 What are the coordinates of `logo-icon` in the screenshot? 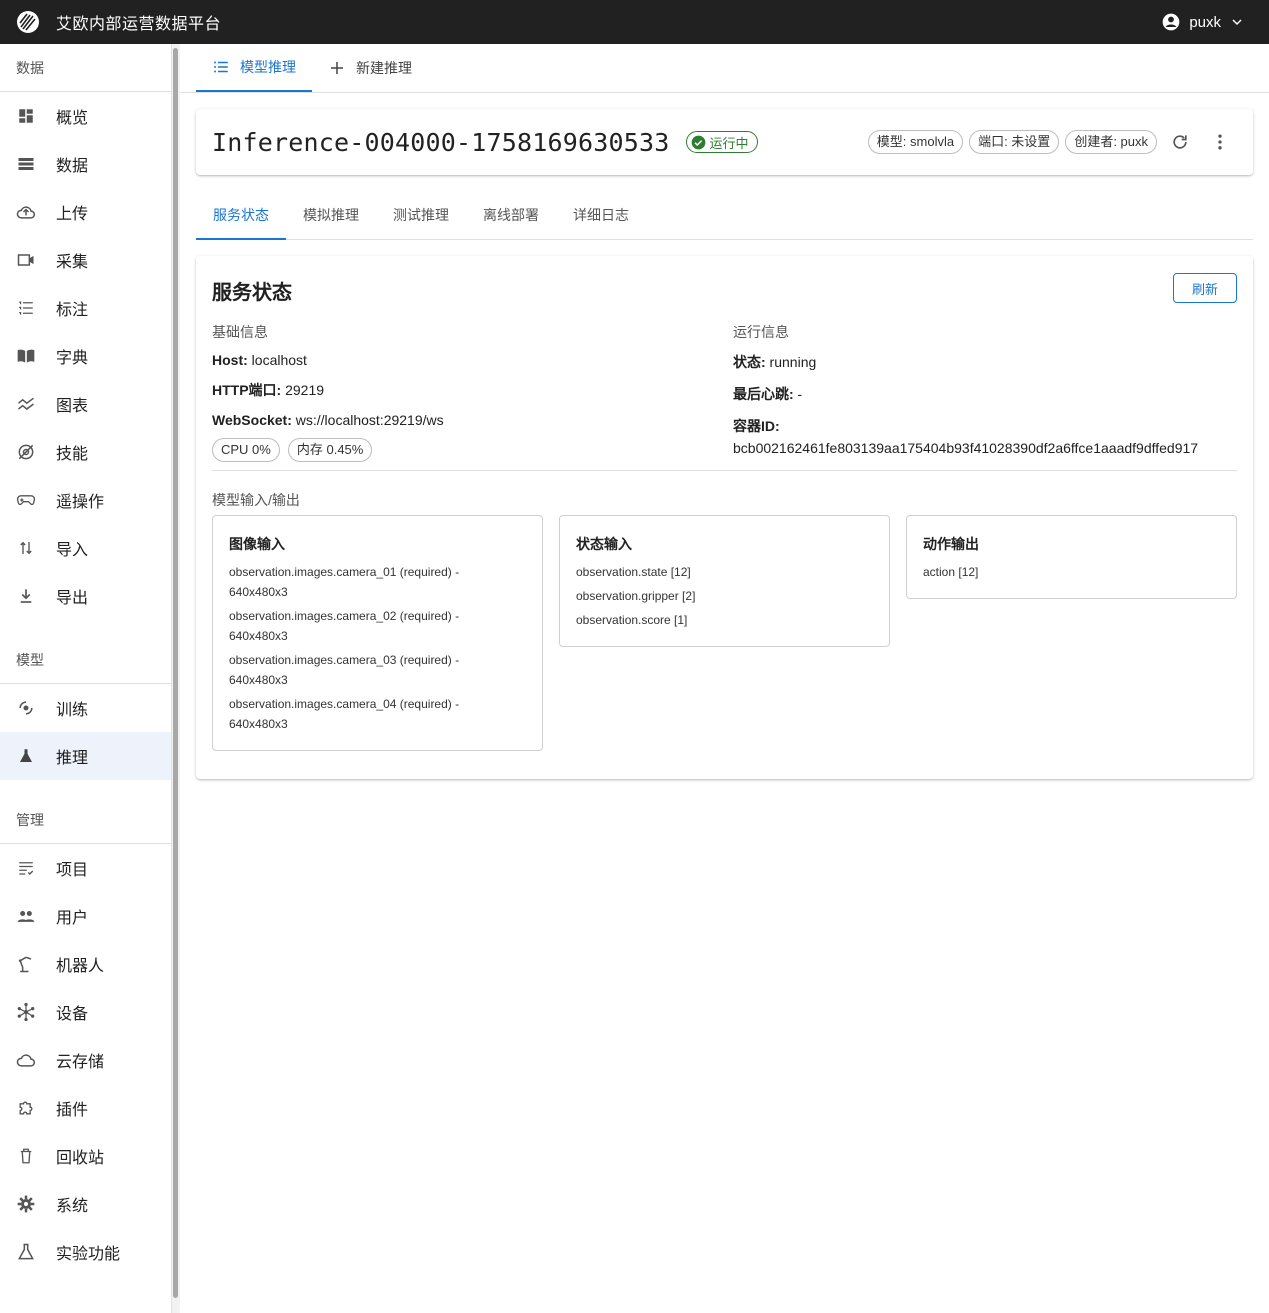 It's located at (28, 22).